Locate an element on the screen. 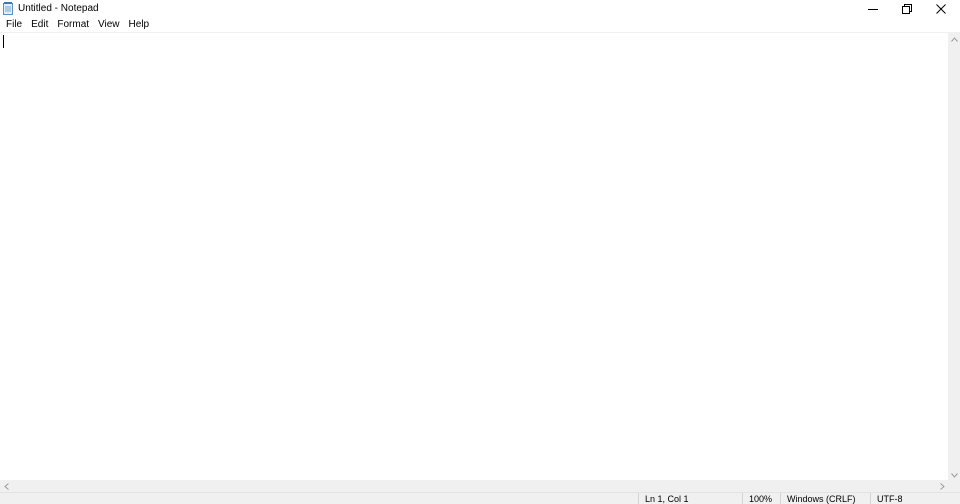 This screenshot has height=504, width=960. scroll-left-button is located at coordinates (6, 486).